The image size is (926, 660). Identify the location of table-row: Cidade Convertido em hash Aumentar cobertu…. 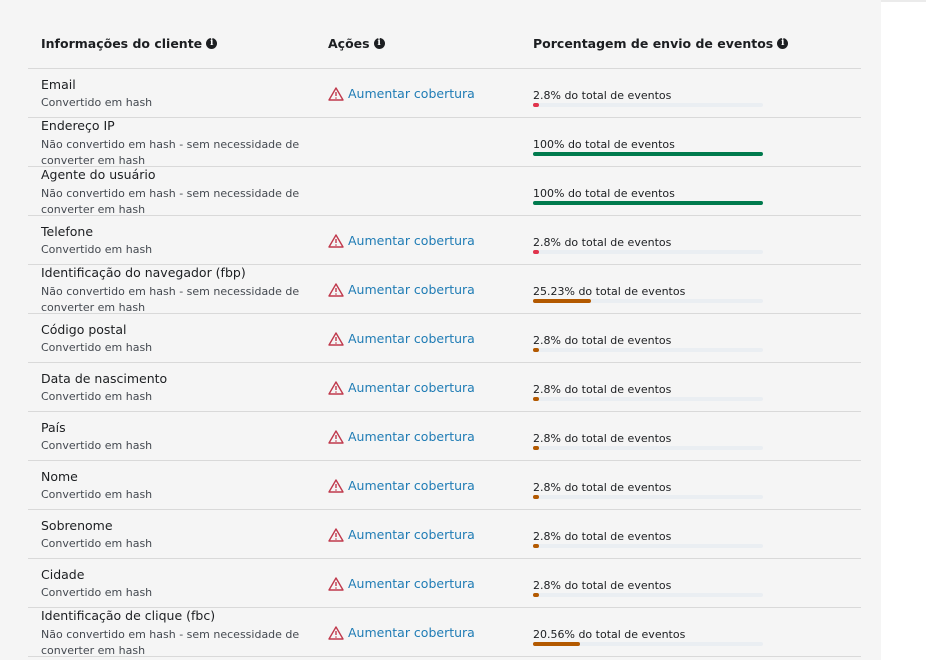
(444, 583).